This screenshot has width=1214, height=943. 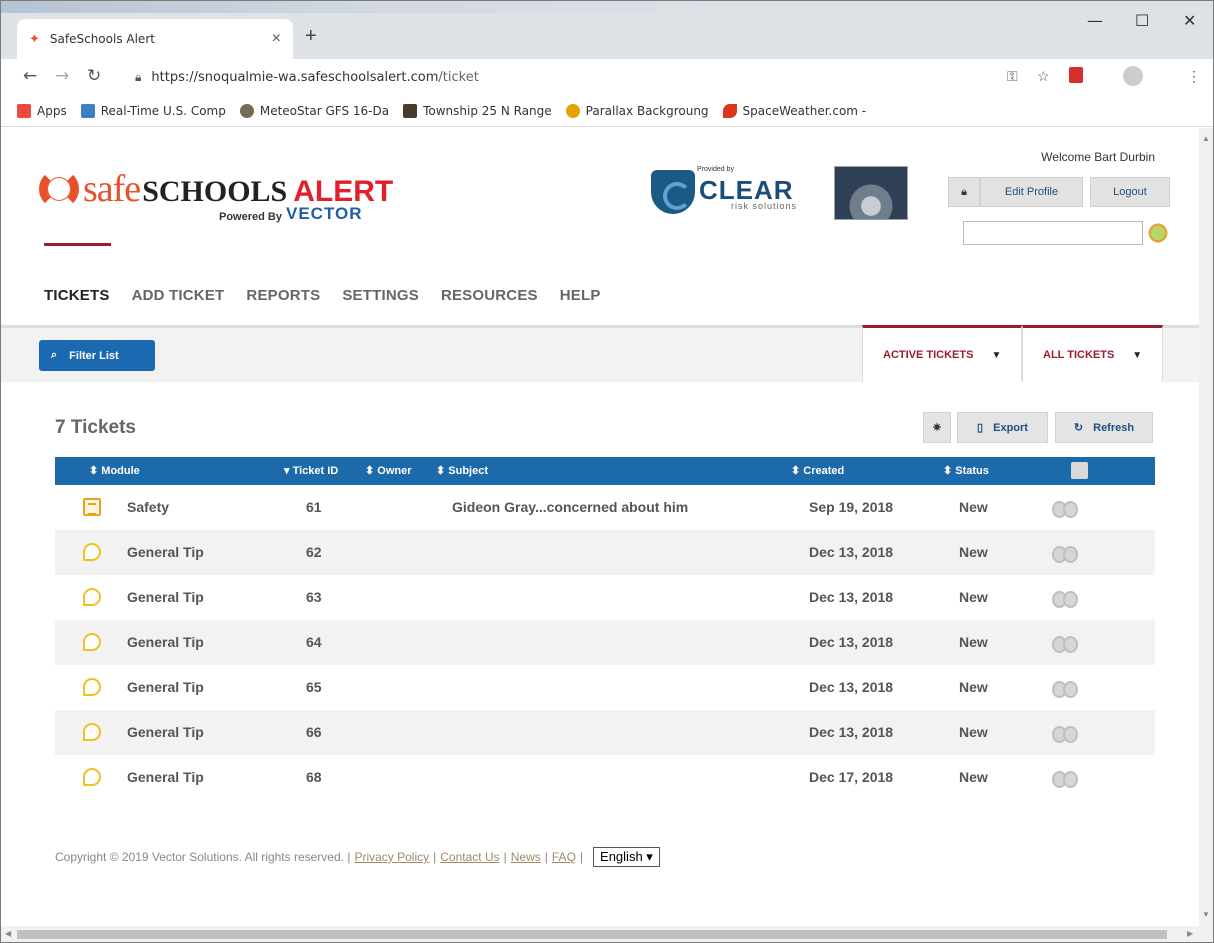 What do you see at coordinates (165, 732) in the screenshot?
I see `cell-module: General Tip` at bounding box center [165, 732].